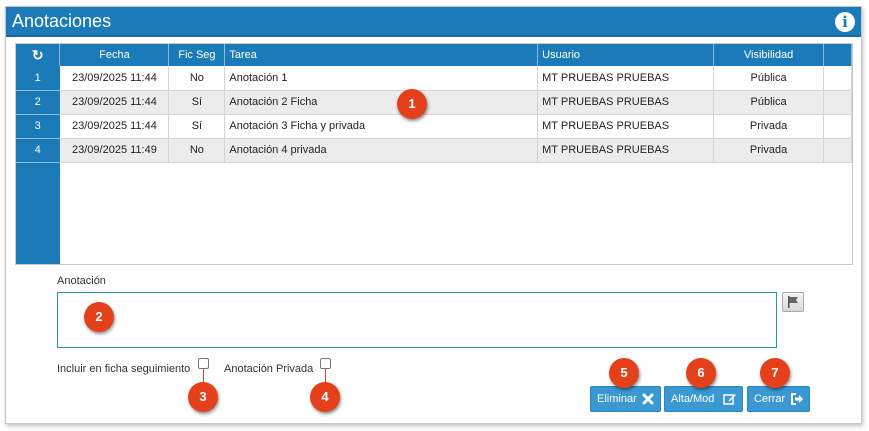 This screenshot has height=431, width=869. Describe the element at coordinates (845, 22) in the screenshot. I see `info-icon: i` at that location.